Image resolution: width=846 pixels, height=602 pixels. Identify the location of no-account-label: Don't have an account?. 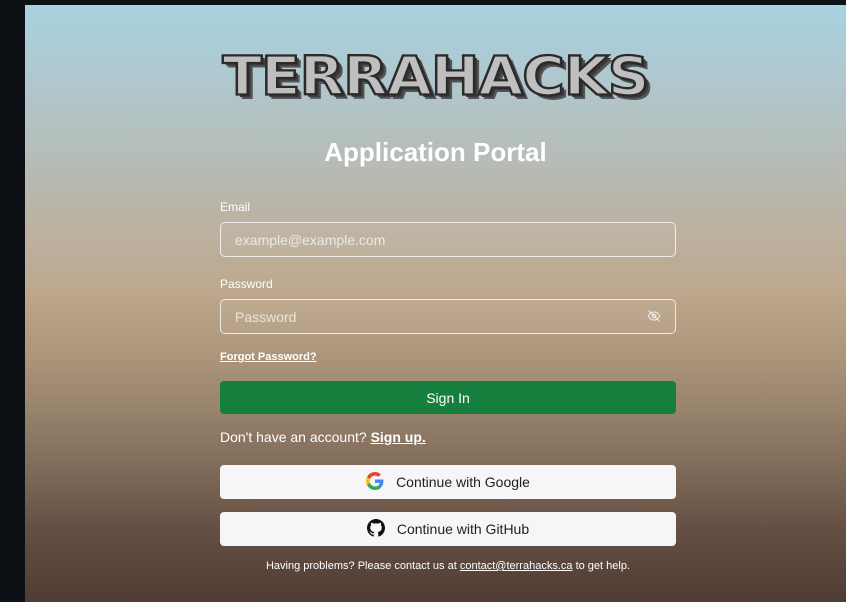
(293, 437).